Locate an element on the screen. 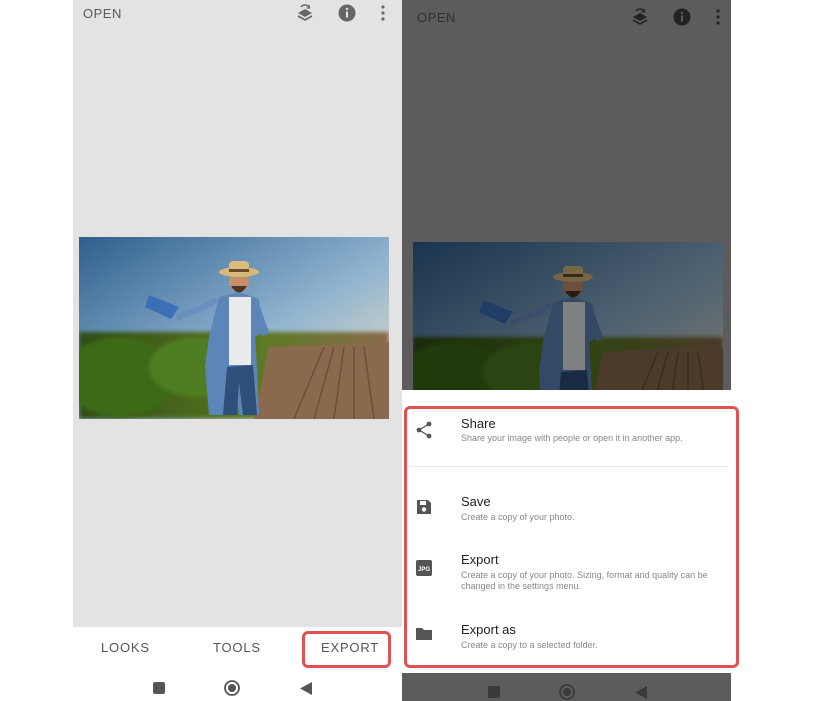 This screenshot has height=701, width=816. share-title: Share is located at coordinates (478, 423).